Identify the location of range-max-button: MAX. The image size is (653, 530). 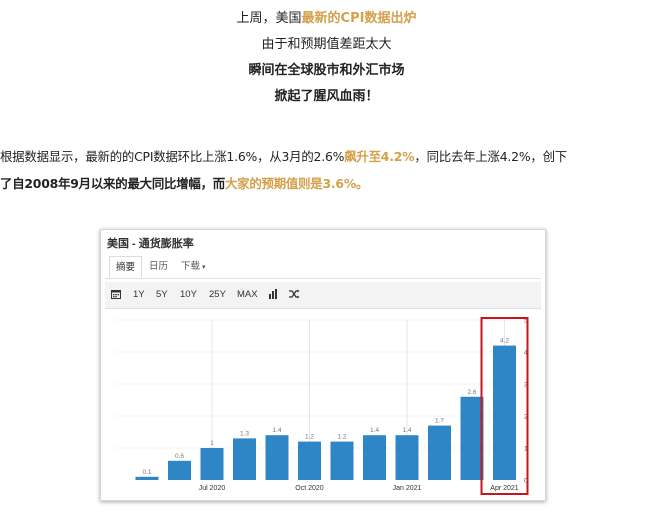
(247, 295).